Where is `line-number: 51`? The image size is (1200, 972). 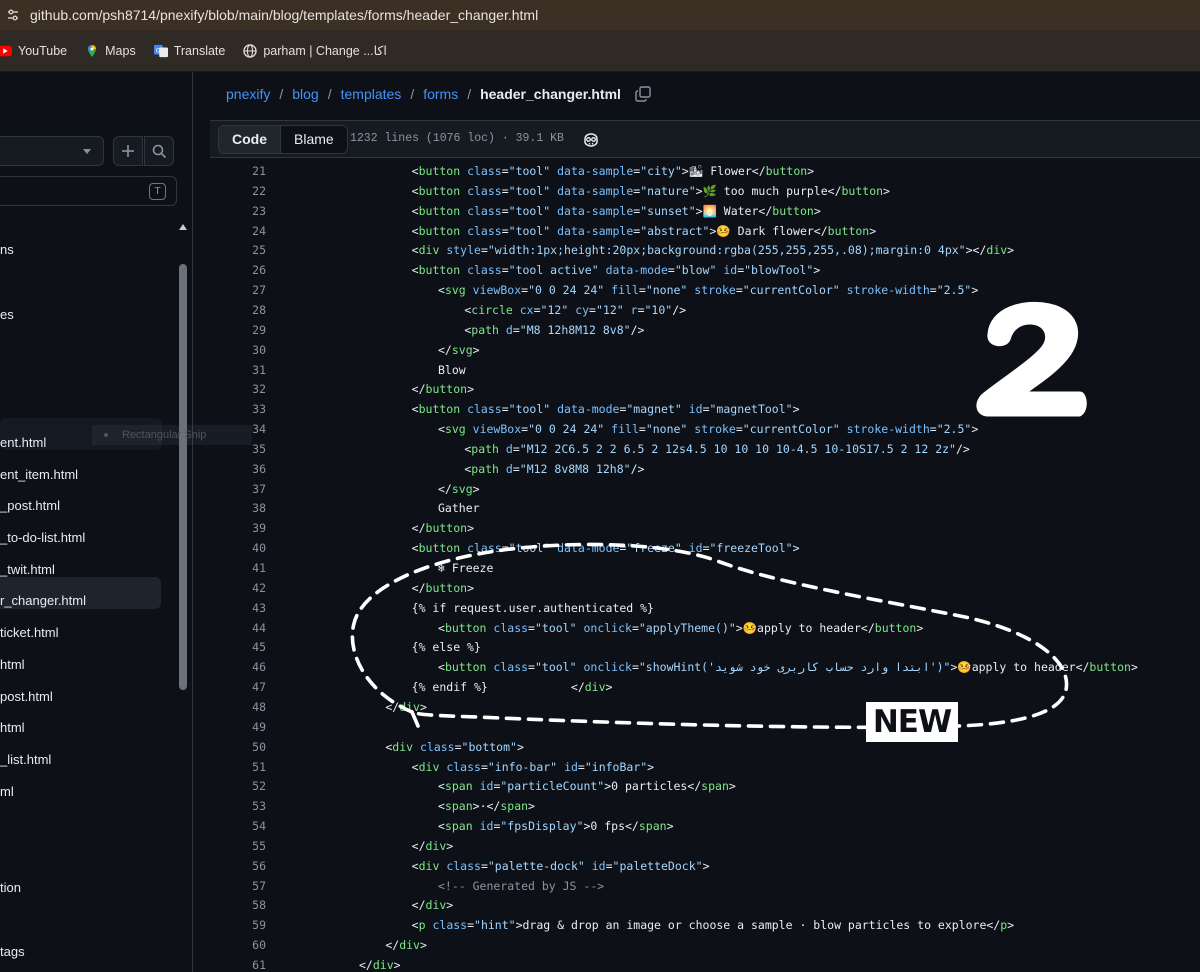 line-number: 51 is located at coordinates (238, 767).